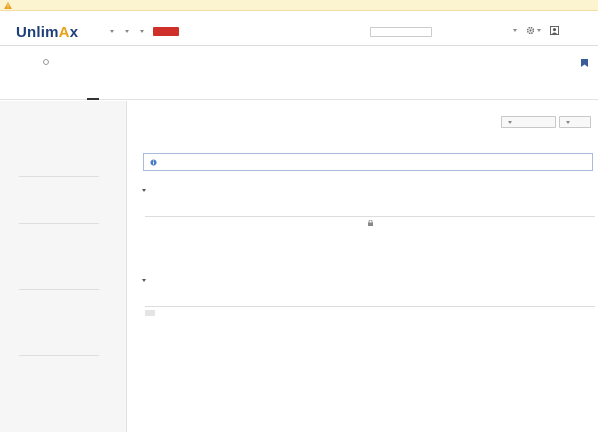  What do you see at coordinates (575, 122) in the screenshot?
I see `secondary-action-button` at bounding box center [575, 122].